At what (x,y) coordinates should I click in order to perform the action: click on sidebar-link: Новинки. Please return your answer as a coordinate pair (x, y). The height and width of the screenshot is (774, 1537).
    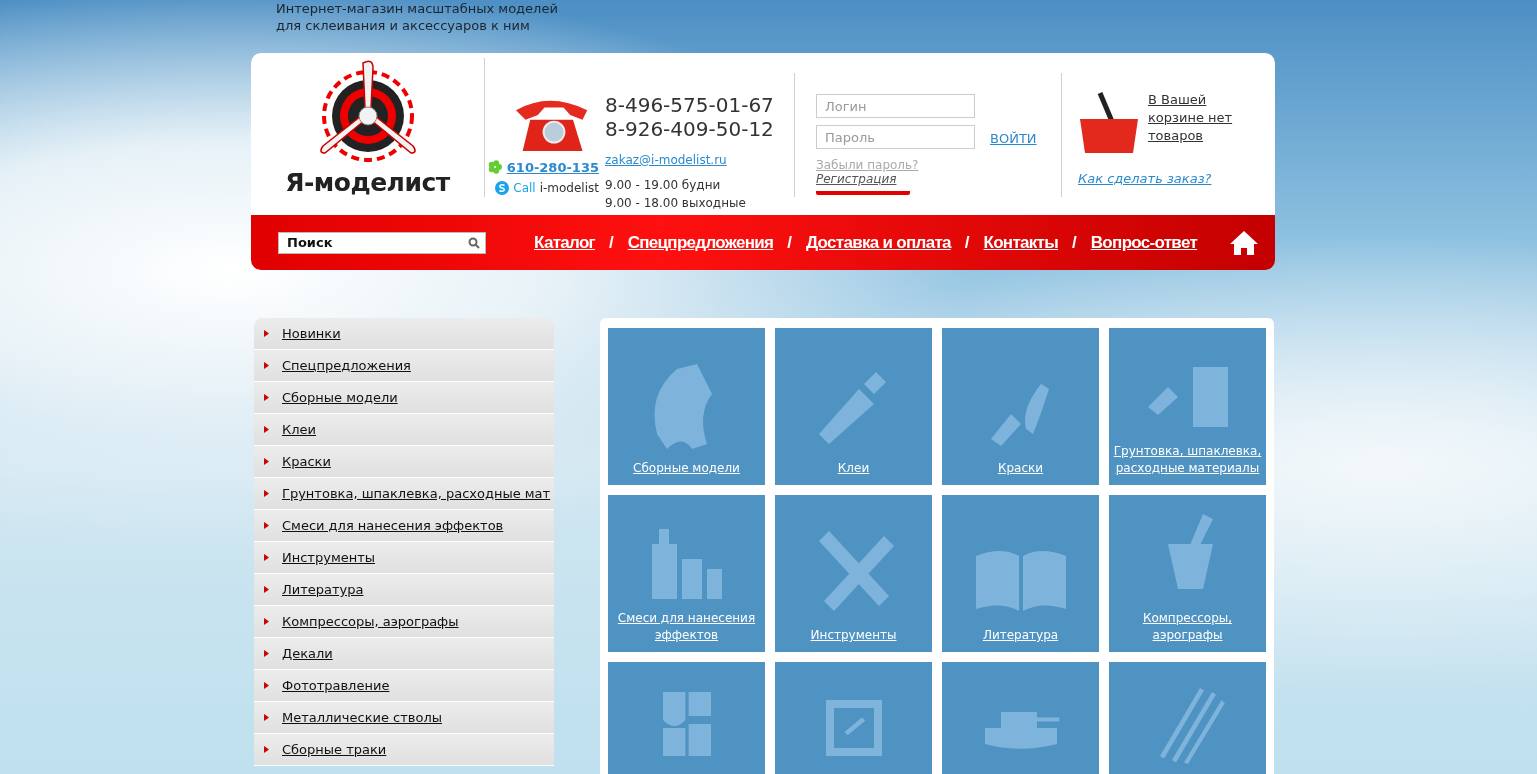
    Looking at the image, I should click on (311, 333).